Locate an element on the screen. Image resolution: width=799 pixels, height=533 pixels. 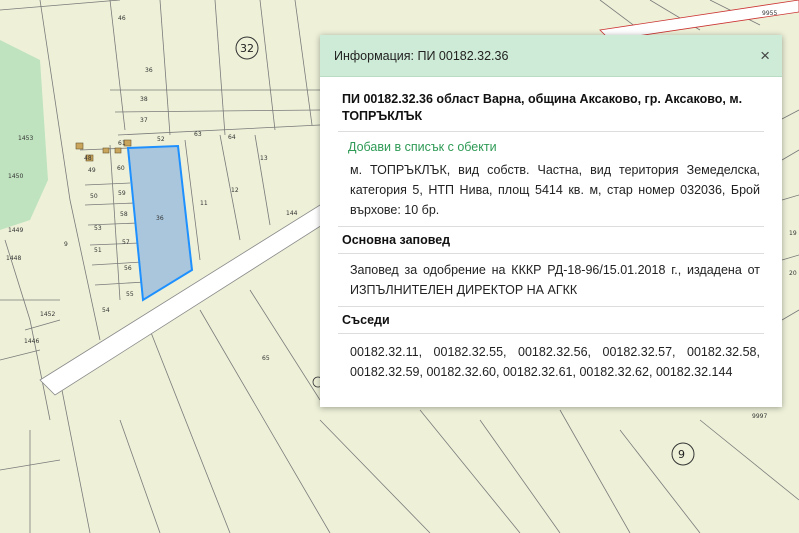
circle-label-9: 9 is located at coordinates (681, 454).